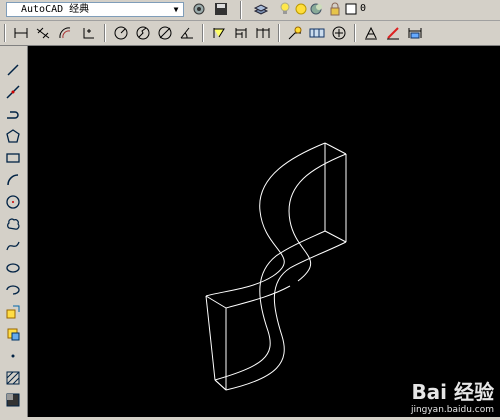 The height and width of the screenshot is (420, 500). Describe the element at coordinates (371, 33) in the screenshot. I see `dimension-edit-icon` at that location.